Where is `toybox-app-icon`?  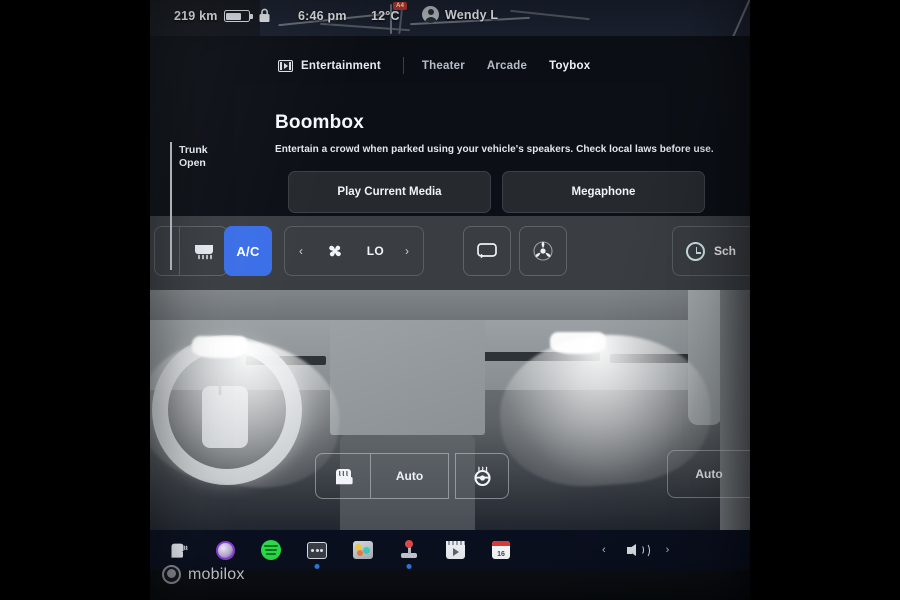 toybox-app-icon is located at coordinates (363, 550).